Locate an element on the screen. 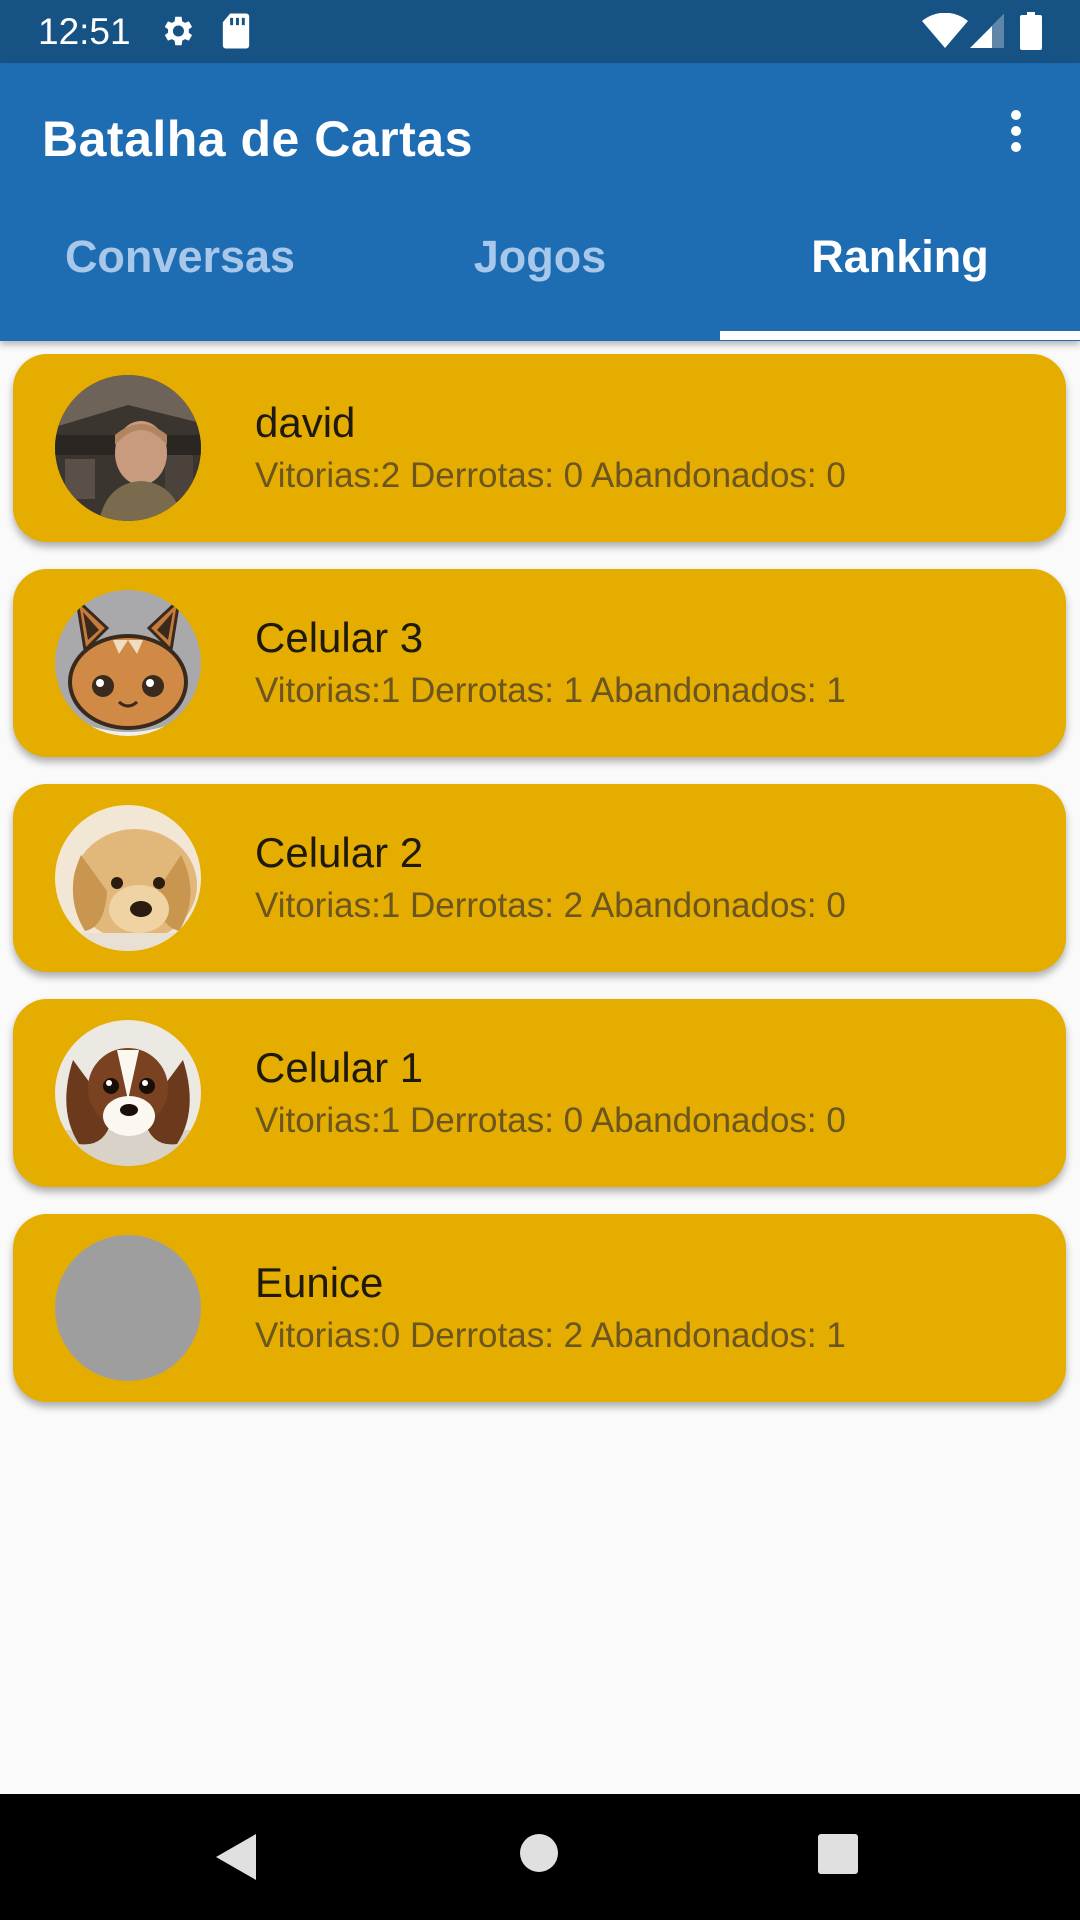 Image resolution: width=1080 pixels, height=1920 pixels. battery-icon is located at coordinates (1031, 31).